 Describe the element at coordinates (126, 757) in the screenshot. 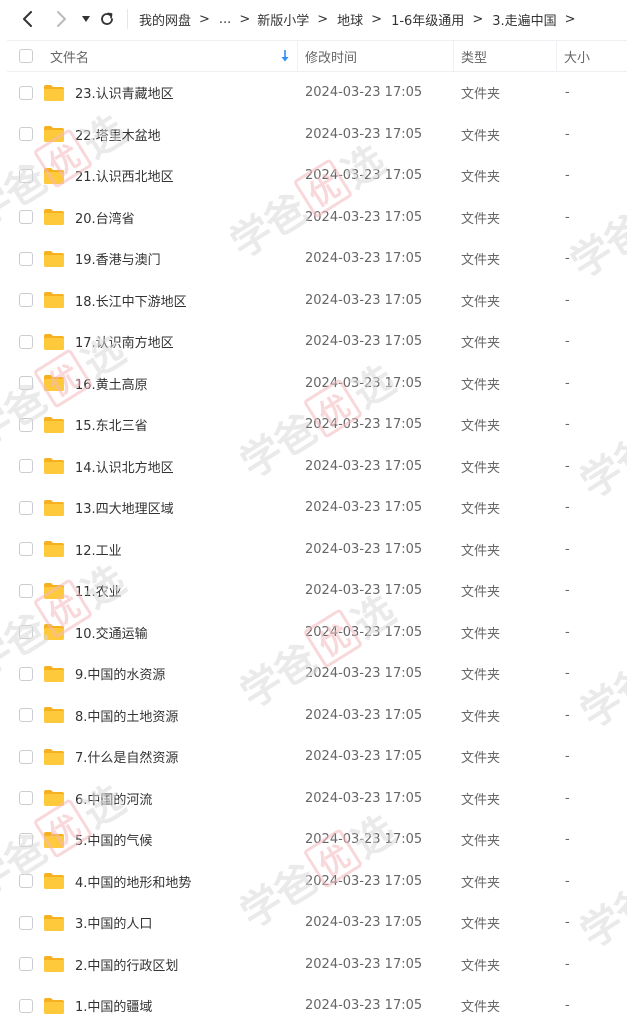

I see `file-name: 7.什么是自然资源` at that location.